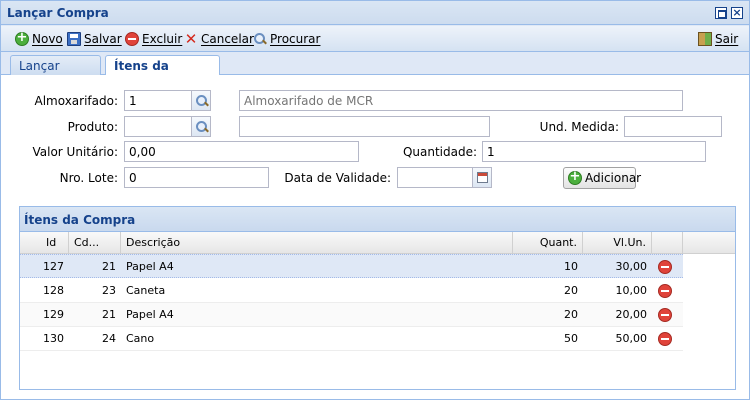  I want to click on floppy-icon, so click(74, 39).